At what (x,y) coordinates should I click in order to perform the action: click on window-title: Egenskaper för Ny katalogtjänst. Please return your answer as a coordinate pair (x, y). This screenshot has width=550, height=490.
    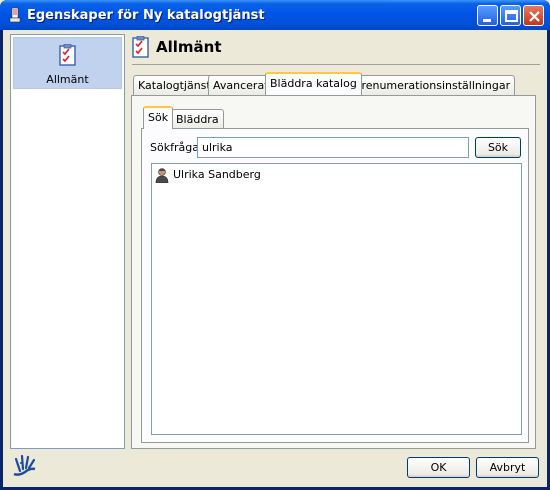
    Looking at the image, I should click on (146, 15).